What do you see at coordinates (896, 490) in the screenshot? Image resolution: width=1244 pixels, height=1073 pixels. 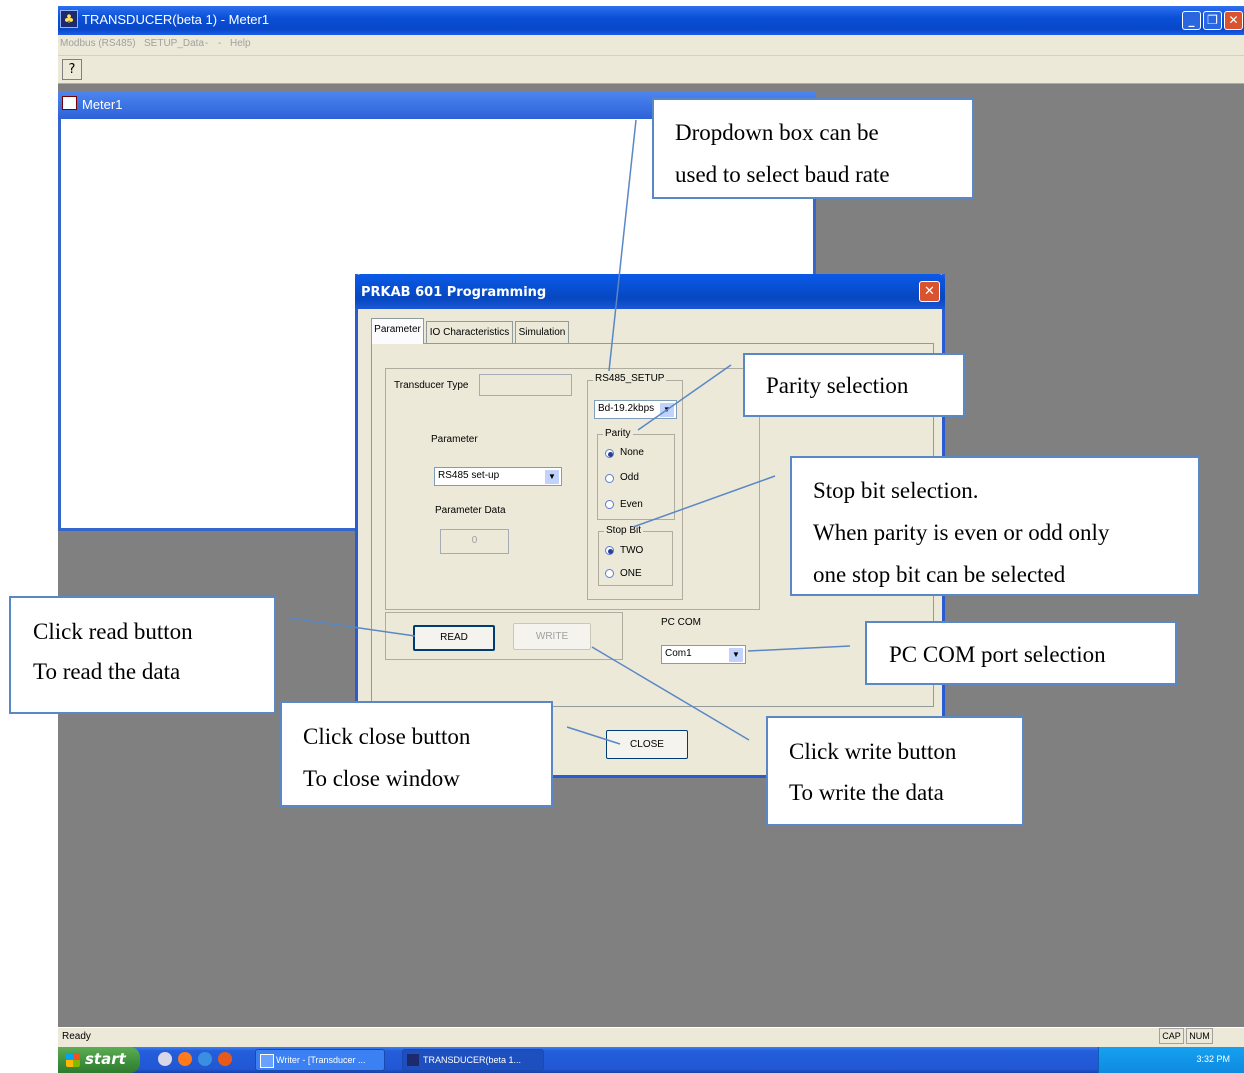 I see `callout-stopbit-line-1: Stop bit selection.` at bounding box center [896, 490].